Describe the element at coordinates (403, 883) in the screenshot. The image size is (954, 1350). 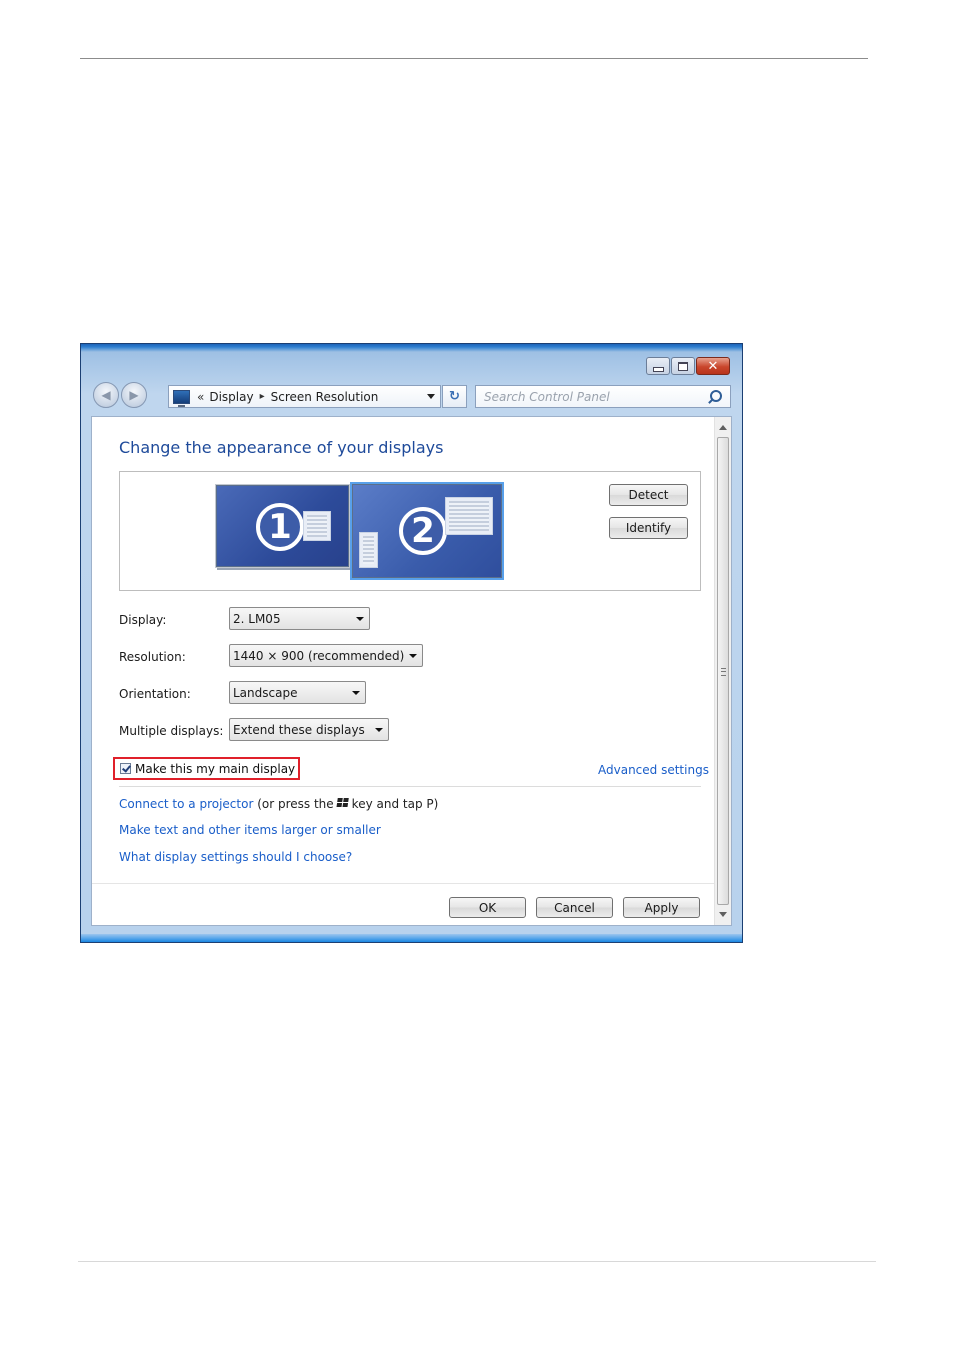
I see `footer-divider` at that location.